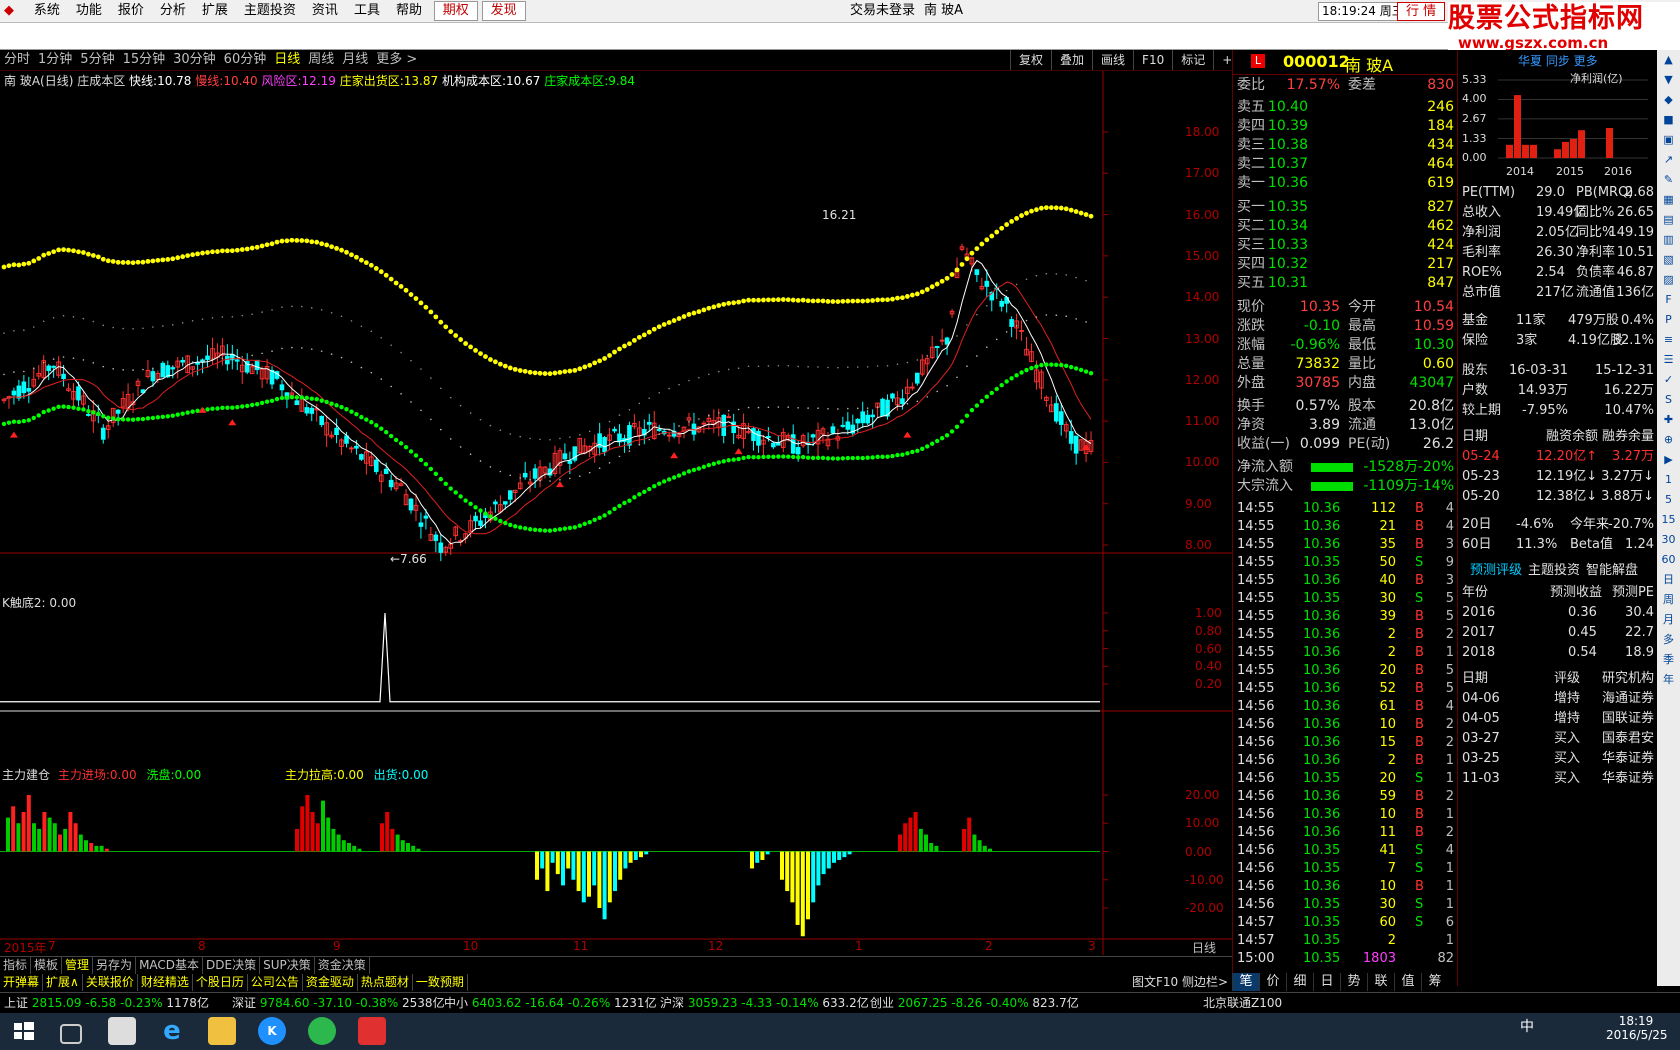 The height and width of the screenshot is (1050, 1680). What do you see at coordinates (1071, 60) in the screenshot?
I see `chart-tool-button: 叠加` at bounding box center [1071, 60].